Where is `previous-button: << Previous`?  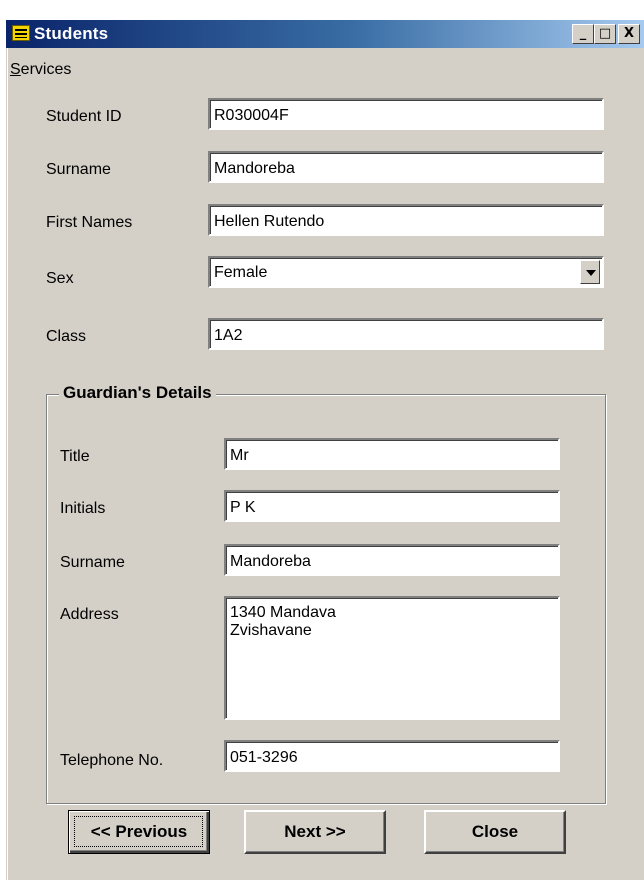 previous-button: << Previous is located at coordinates (139, 832).